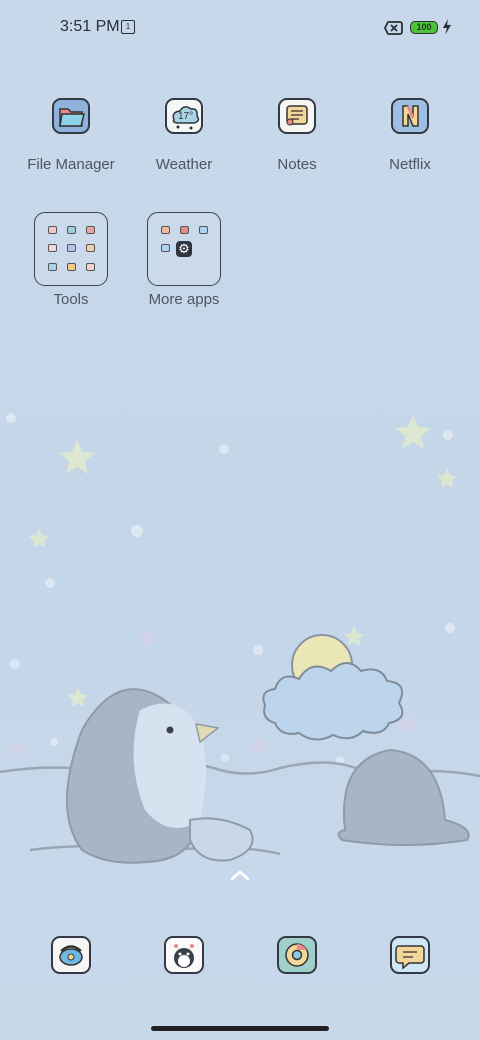 This screenshot has height=1040, width=480. What do you see at coordinates (410, 164) in the screenshot?
I see `app-label: Netflix` at bounding box center [410, 164].